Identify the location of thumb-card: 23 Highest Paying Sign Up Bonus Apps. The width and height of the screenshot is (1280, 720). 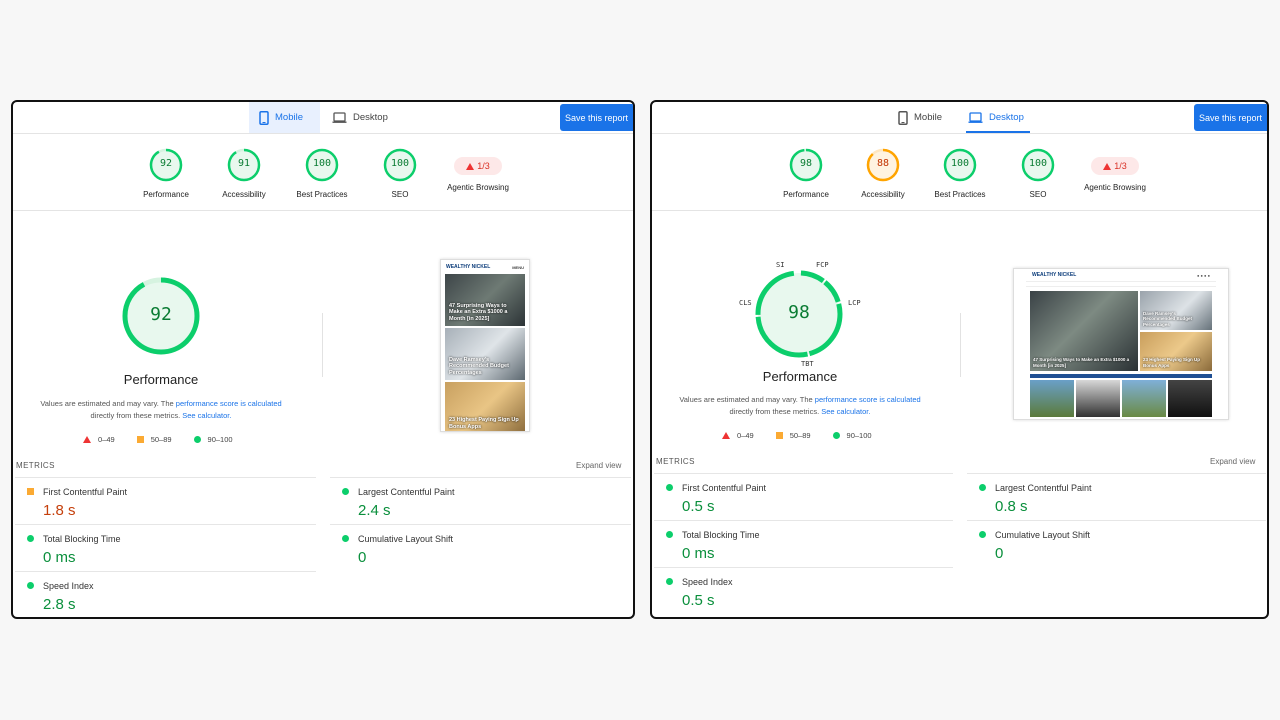
(1176, 351).